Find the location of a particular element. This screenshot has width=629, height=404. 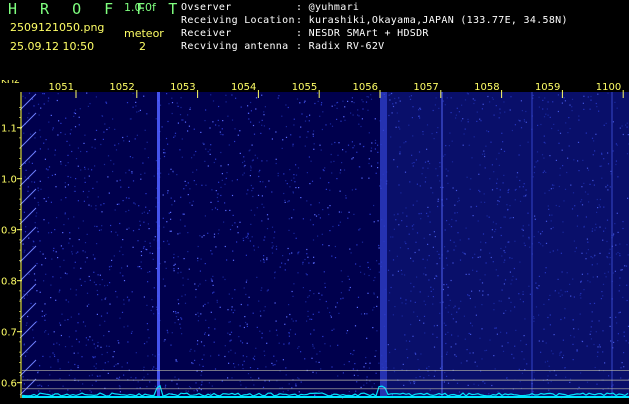

info-value: : NESDR SMArt + HDSDR is located at coordinates (362, 33).